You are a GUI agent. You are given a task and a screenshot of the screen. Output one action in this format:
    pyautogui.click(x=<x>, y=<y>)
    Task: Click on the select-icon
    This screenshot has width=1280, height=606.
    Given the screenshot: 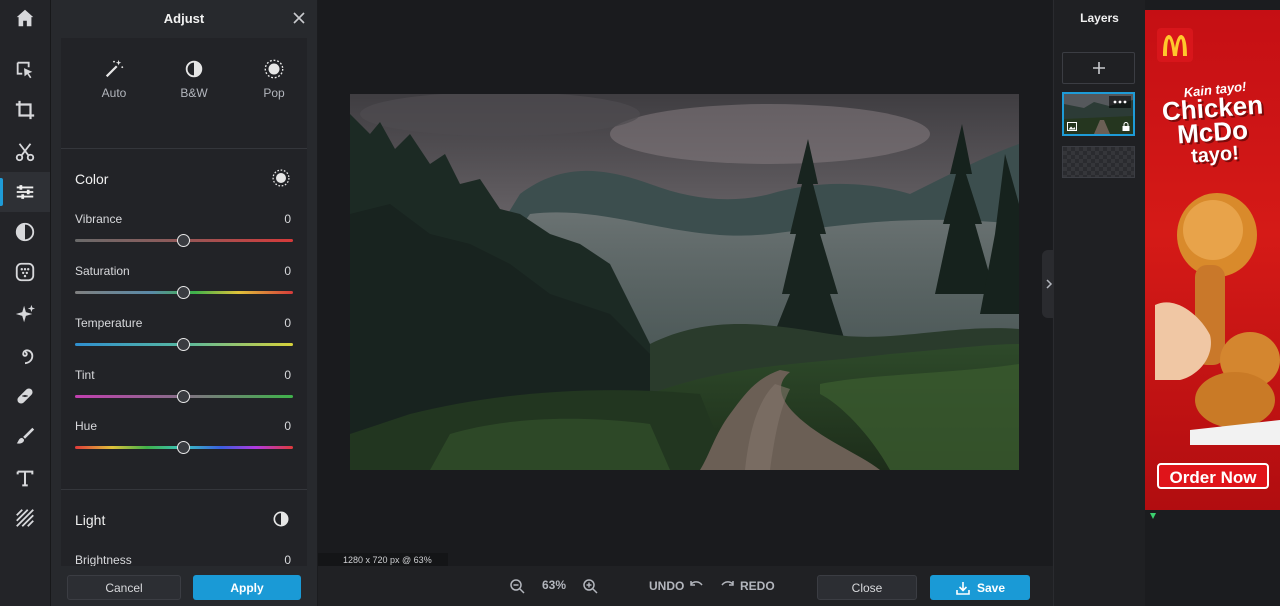 What is the action you would take?
    pyautogui.click(x=24, y=70)
    